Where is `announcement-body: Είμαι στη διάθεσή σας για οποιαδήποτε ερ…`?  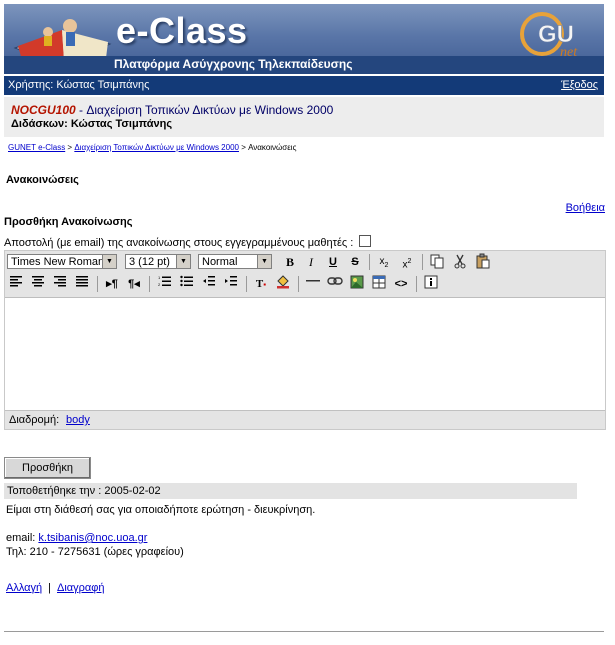 announcement-body: Είμαι στη διάθεσή σας για οποιαδήποτε ερ… is located at coordinates (160, 531).